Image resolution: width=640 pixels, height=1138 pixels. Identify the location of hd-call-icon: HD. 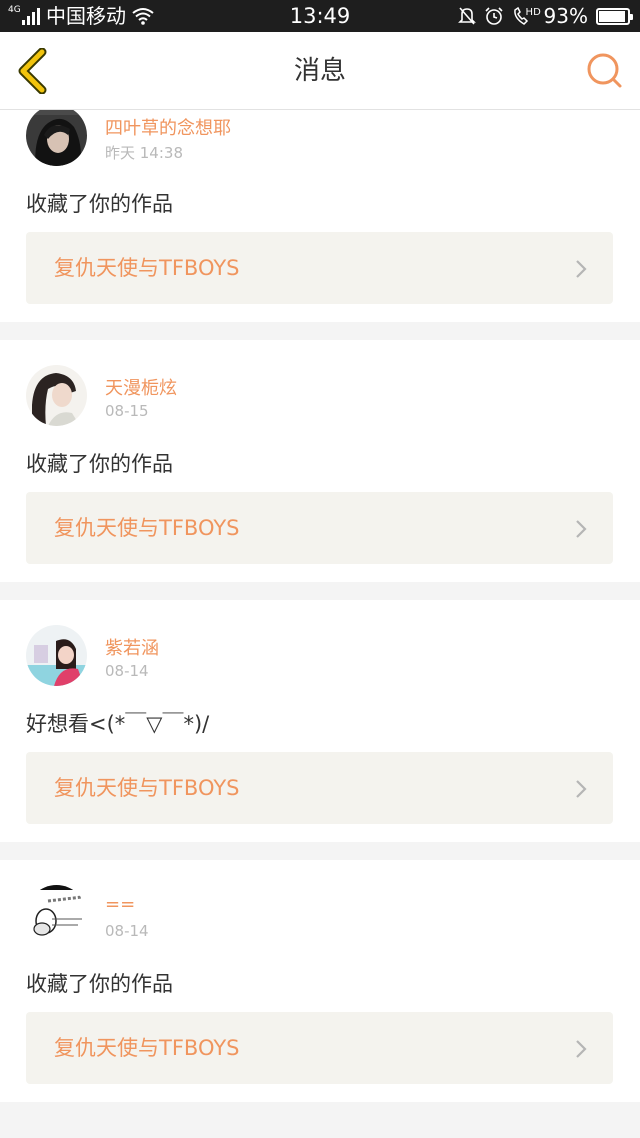
(526, 16).